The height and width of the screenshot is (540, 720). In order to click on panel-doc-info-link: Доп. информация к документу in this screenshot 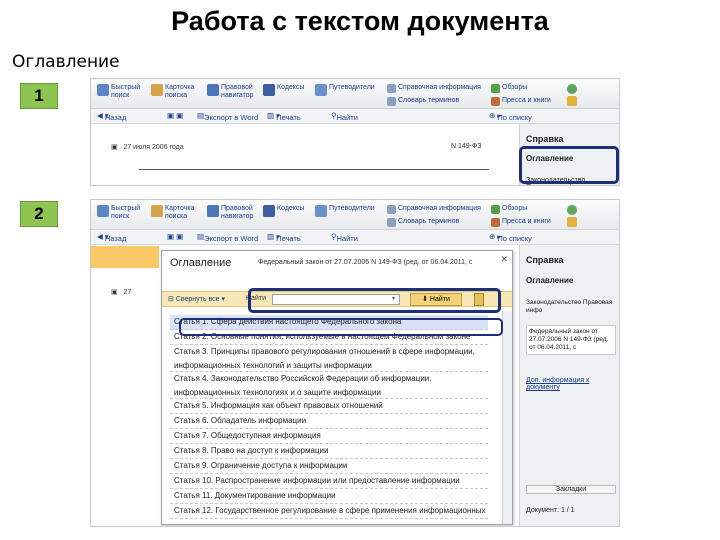, I will do `click(571, 384)`.